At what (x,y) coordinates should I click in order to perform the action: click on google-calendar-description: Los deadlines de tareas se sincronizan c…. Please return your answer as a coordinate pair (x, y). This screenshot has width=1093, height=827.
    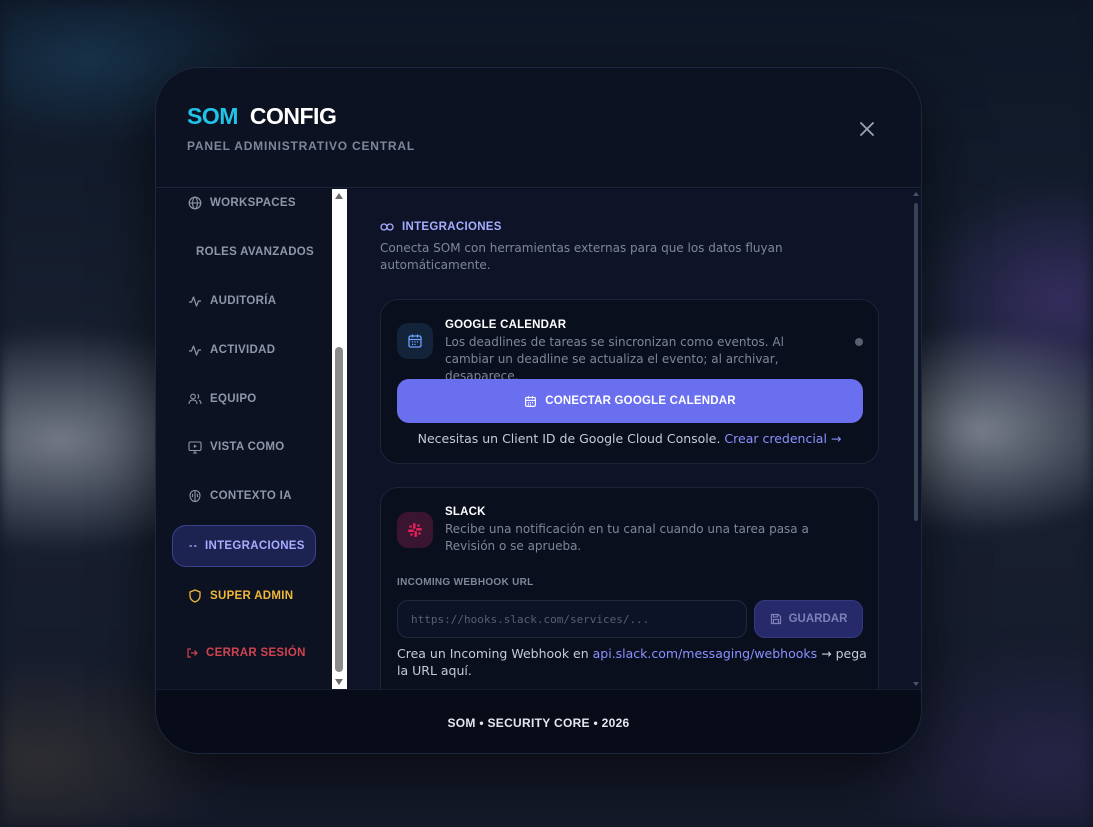
    Looking at the image, I should click on (614, 359).